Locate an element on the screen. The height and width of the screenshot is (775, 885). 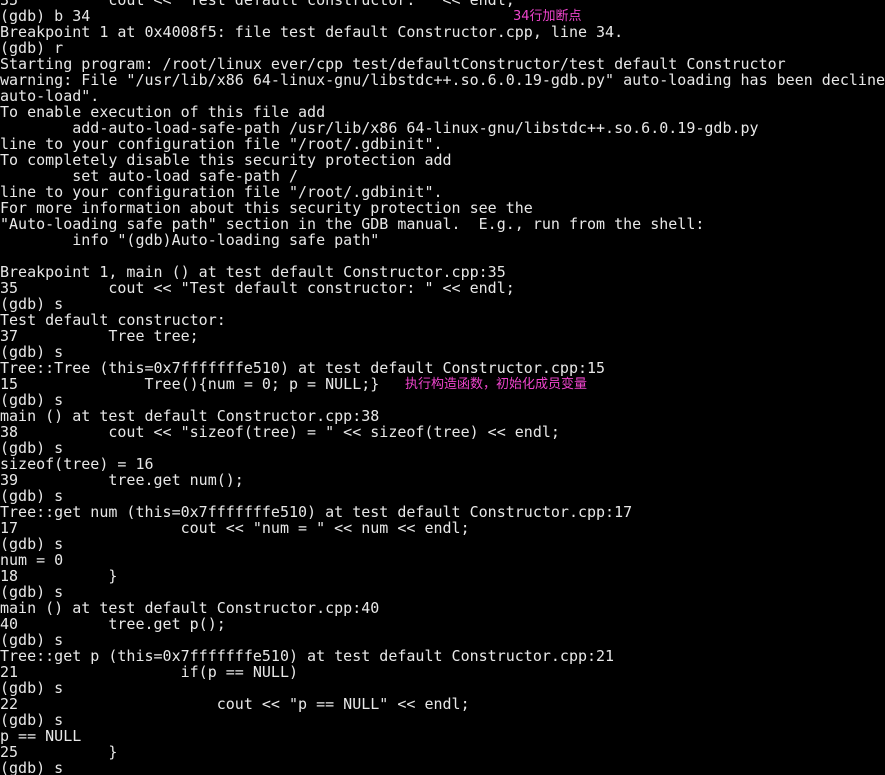
annotation-constructor-note: 执行构造函数，初始化成员变量 is located at coordinates (496, 384).